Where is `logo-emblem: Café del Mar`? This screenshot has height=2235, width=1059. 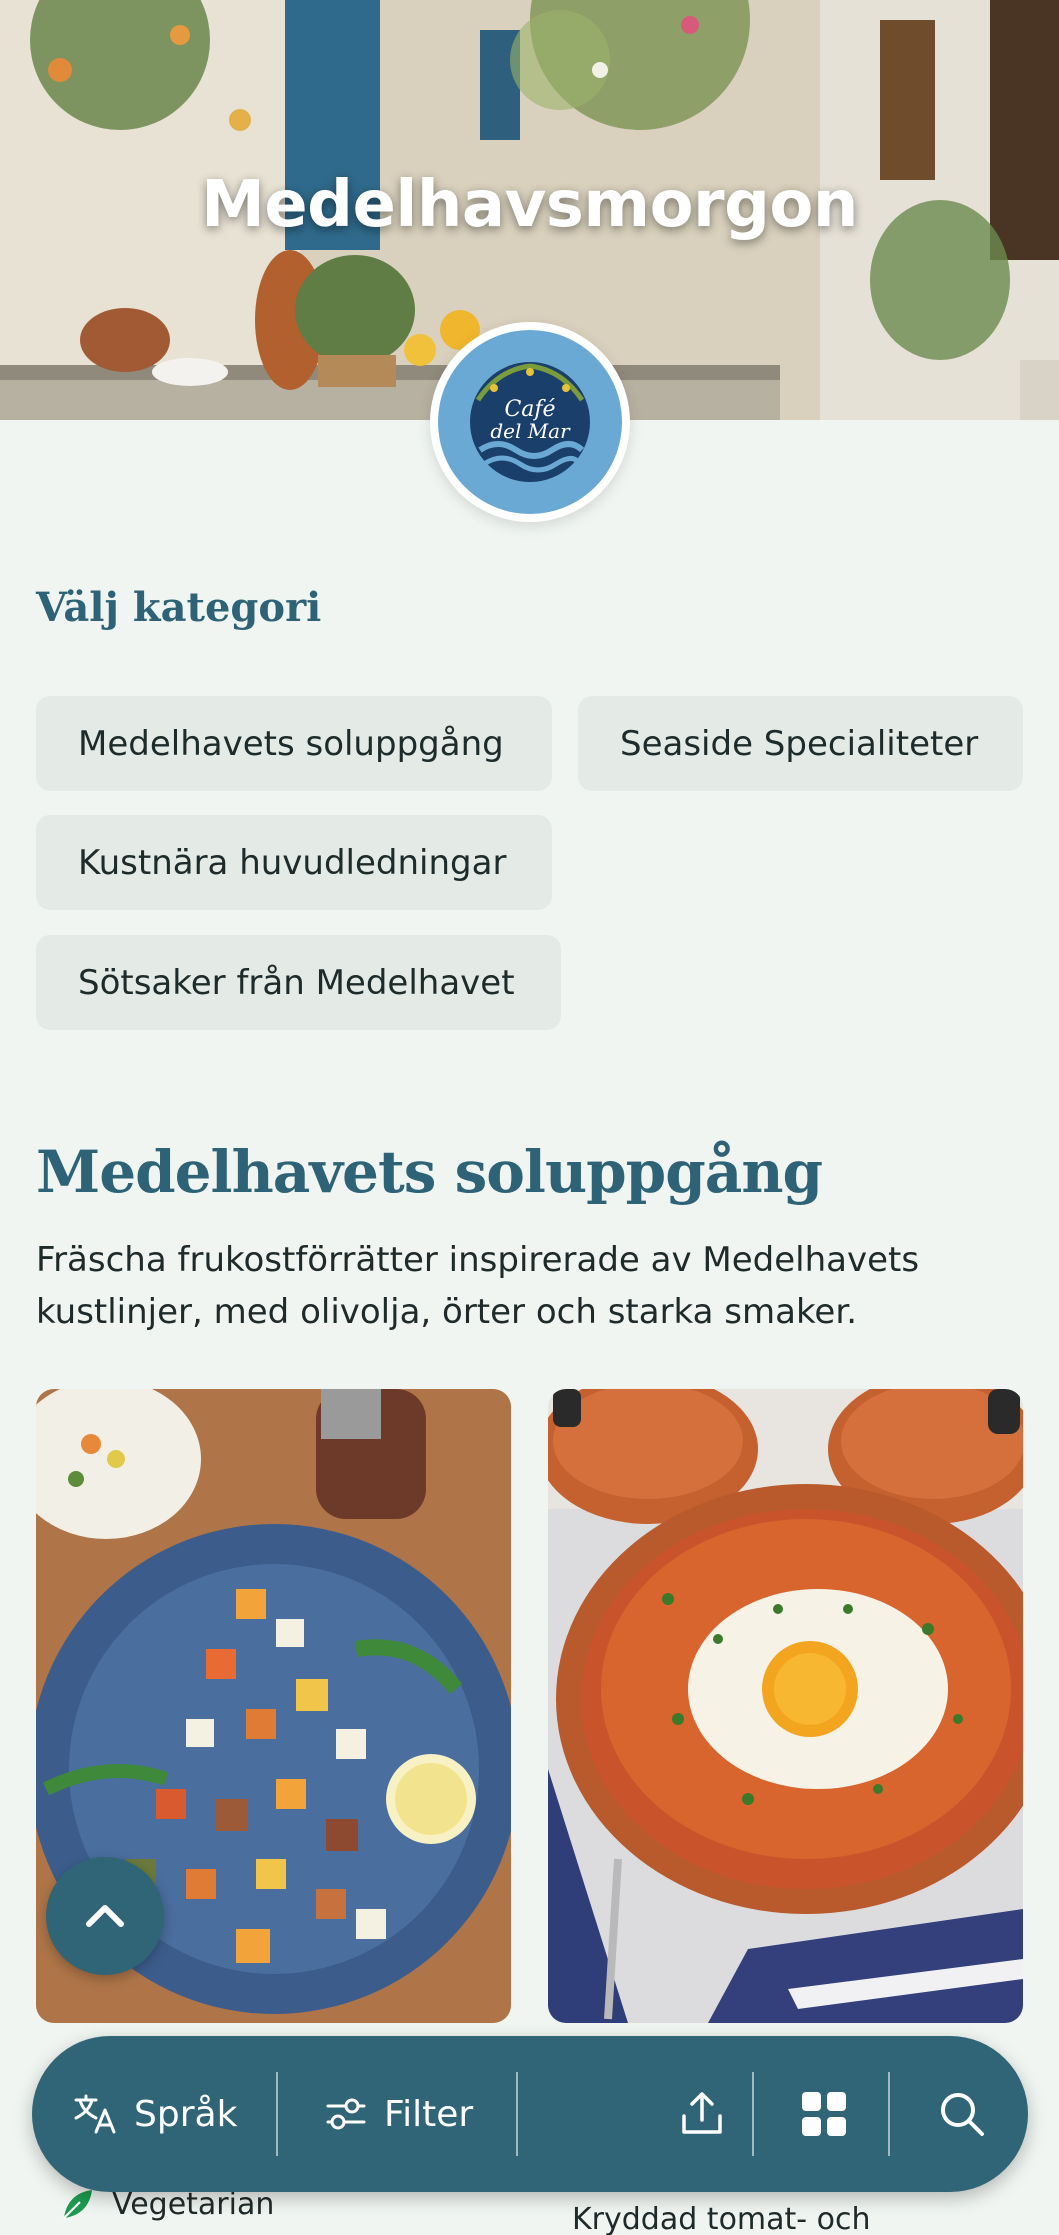 logo-emblem: Café del Mar is located at coordinates (530, 422).